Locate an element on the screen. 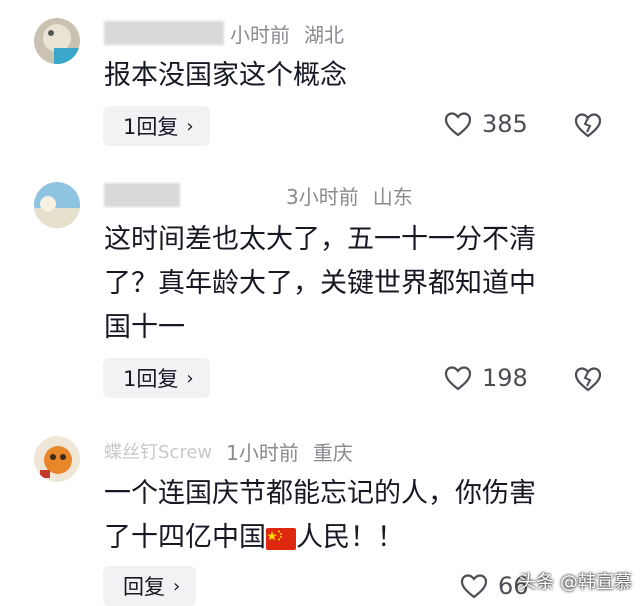 The height and width of the screenshot is (606, 640). reply-button: 回复 › is located at coordinates (150, 586).